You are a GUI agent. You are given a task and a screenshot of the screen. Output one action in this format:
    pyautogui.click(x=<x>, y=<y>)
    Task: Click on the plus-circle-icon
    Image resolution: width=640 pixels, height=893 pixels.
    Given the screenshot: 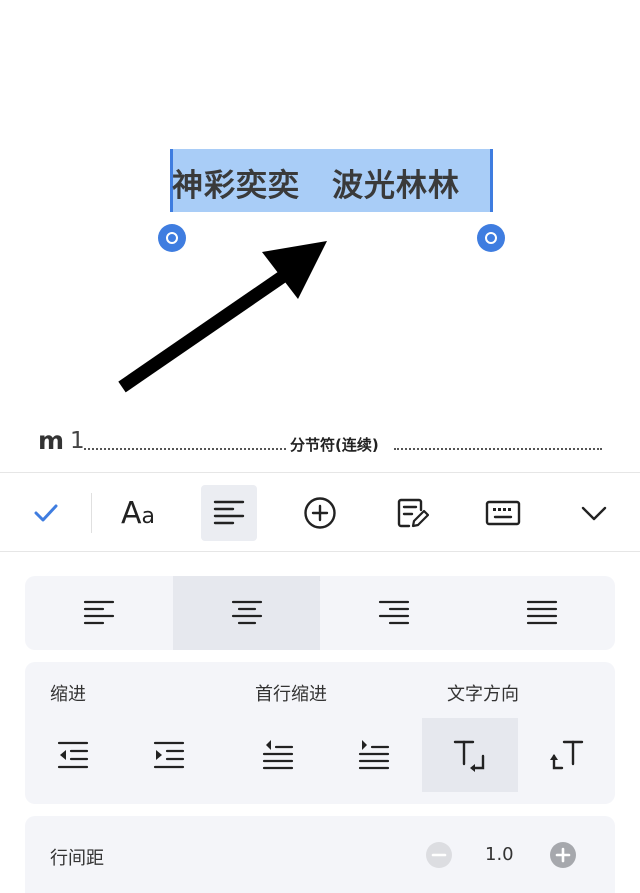 What is the action you would take?
    pyautogui.click(x=320, y=513)
    